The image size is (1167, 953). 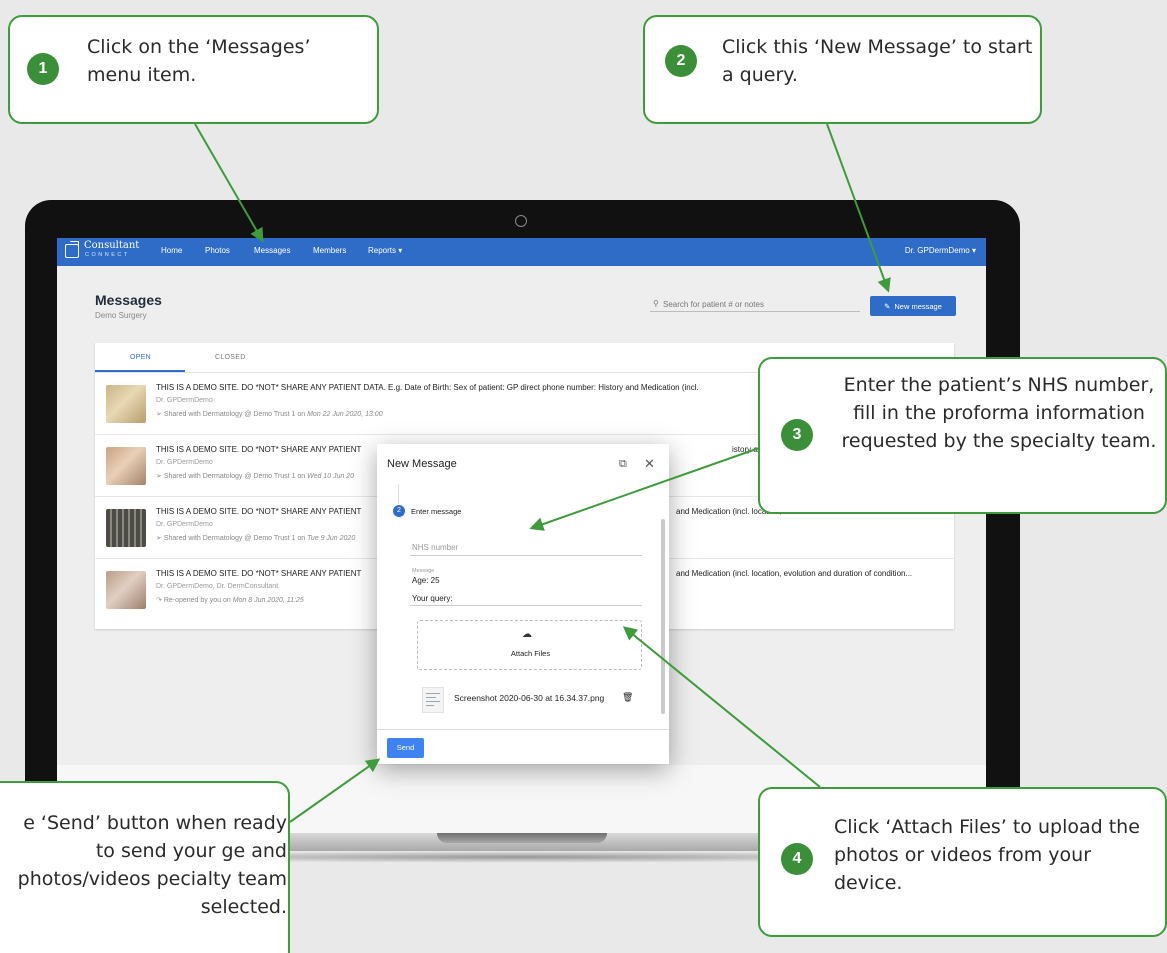 What do you see at coordinates (663, 616) in the screenshot?
I see `dialog-scrollbar` at bounding box center [663, 616].